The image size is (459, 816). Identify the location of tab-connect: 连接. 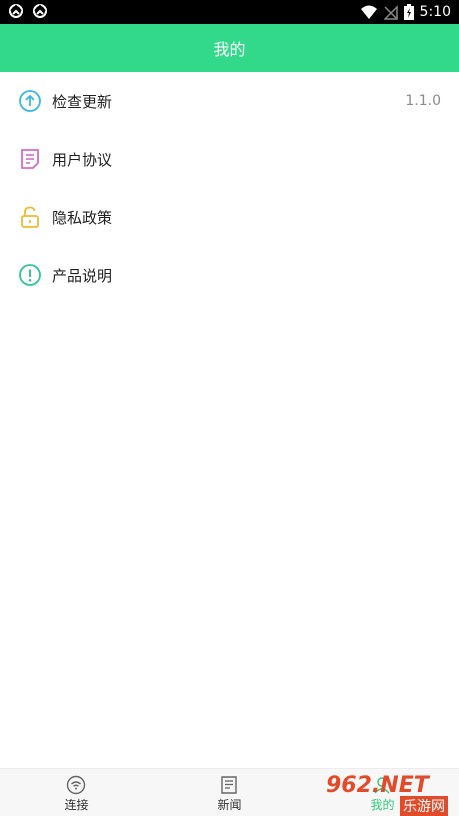
(76, 792).